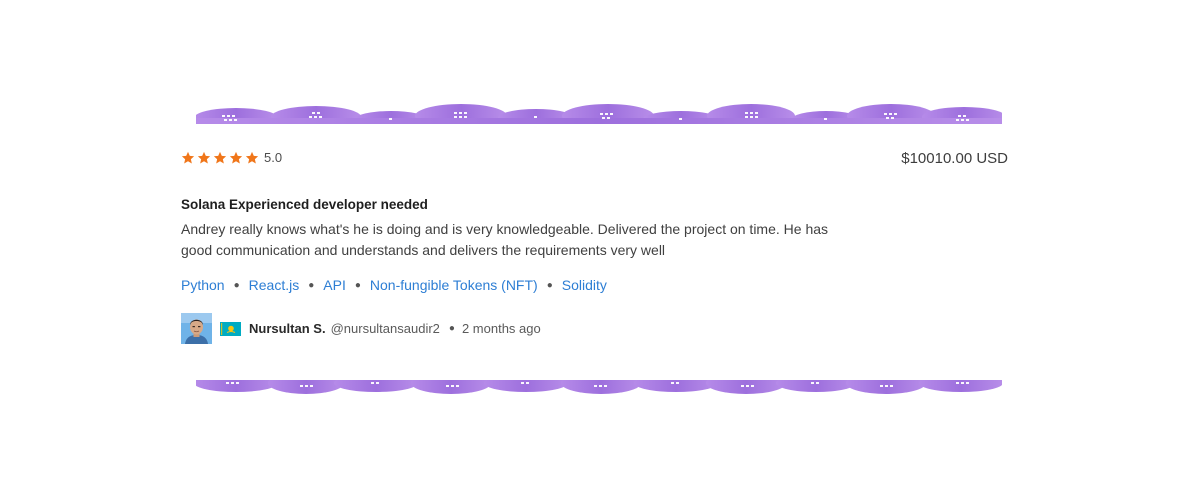 This screenshot has height=500, width=1200. What do you see at coordinates (203, 285) in the screenshot?
I see `skill-link-python: Python` at bounding box center [203, 285].